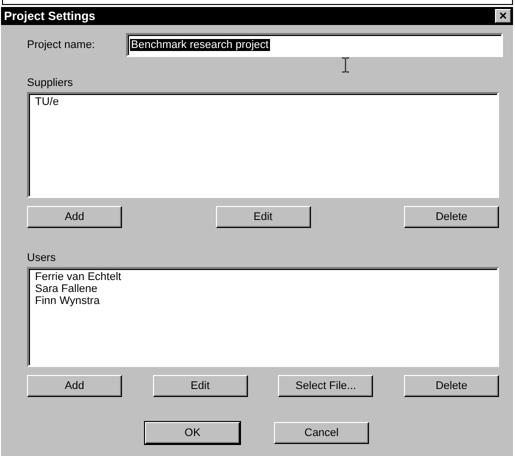  What do you see at coordinates (50, 83) in the screenshot?
I see `section-label: Suppliers` at bounding box center [50, 83].